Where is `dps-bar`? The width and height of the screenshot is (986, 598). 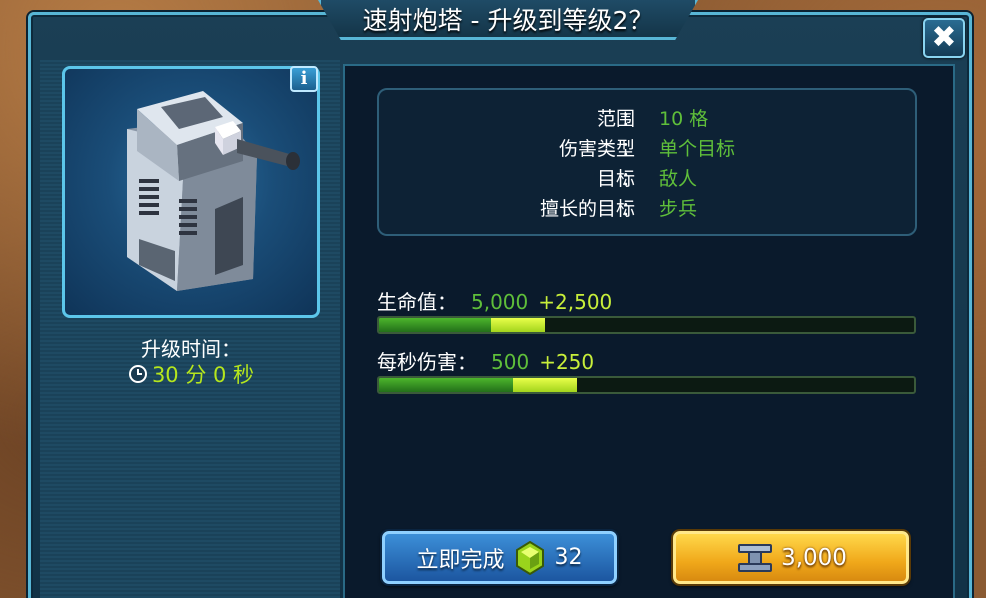
dps-bar is located at coordinates (646, 385).